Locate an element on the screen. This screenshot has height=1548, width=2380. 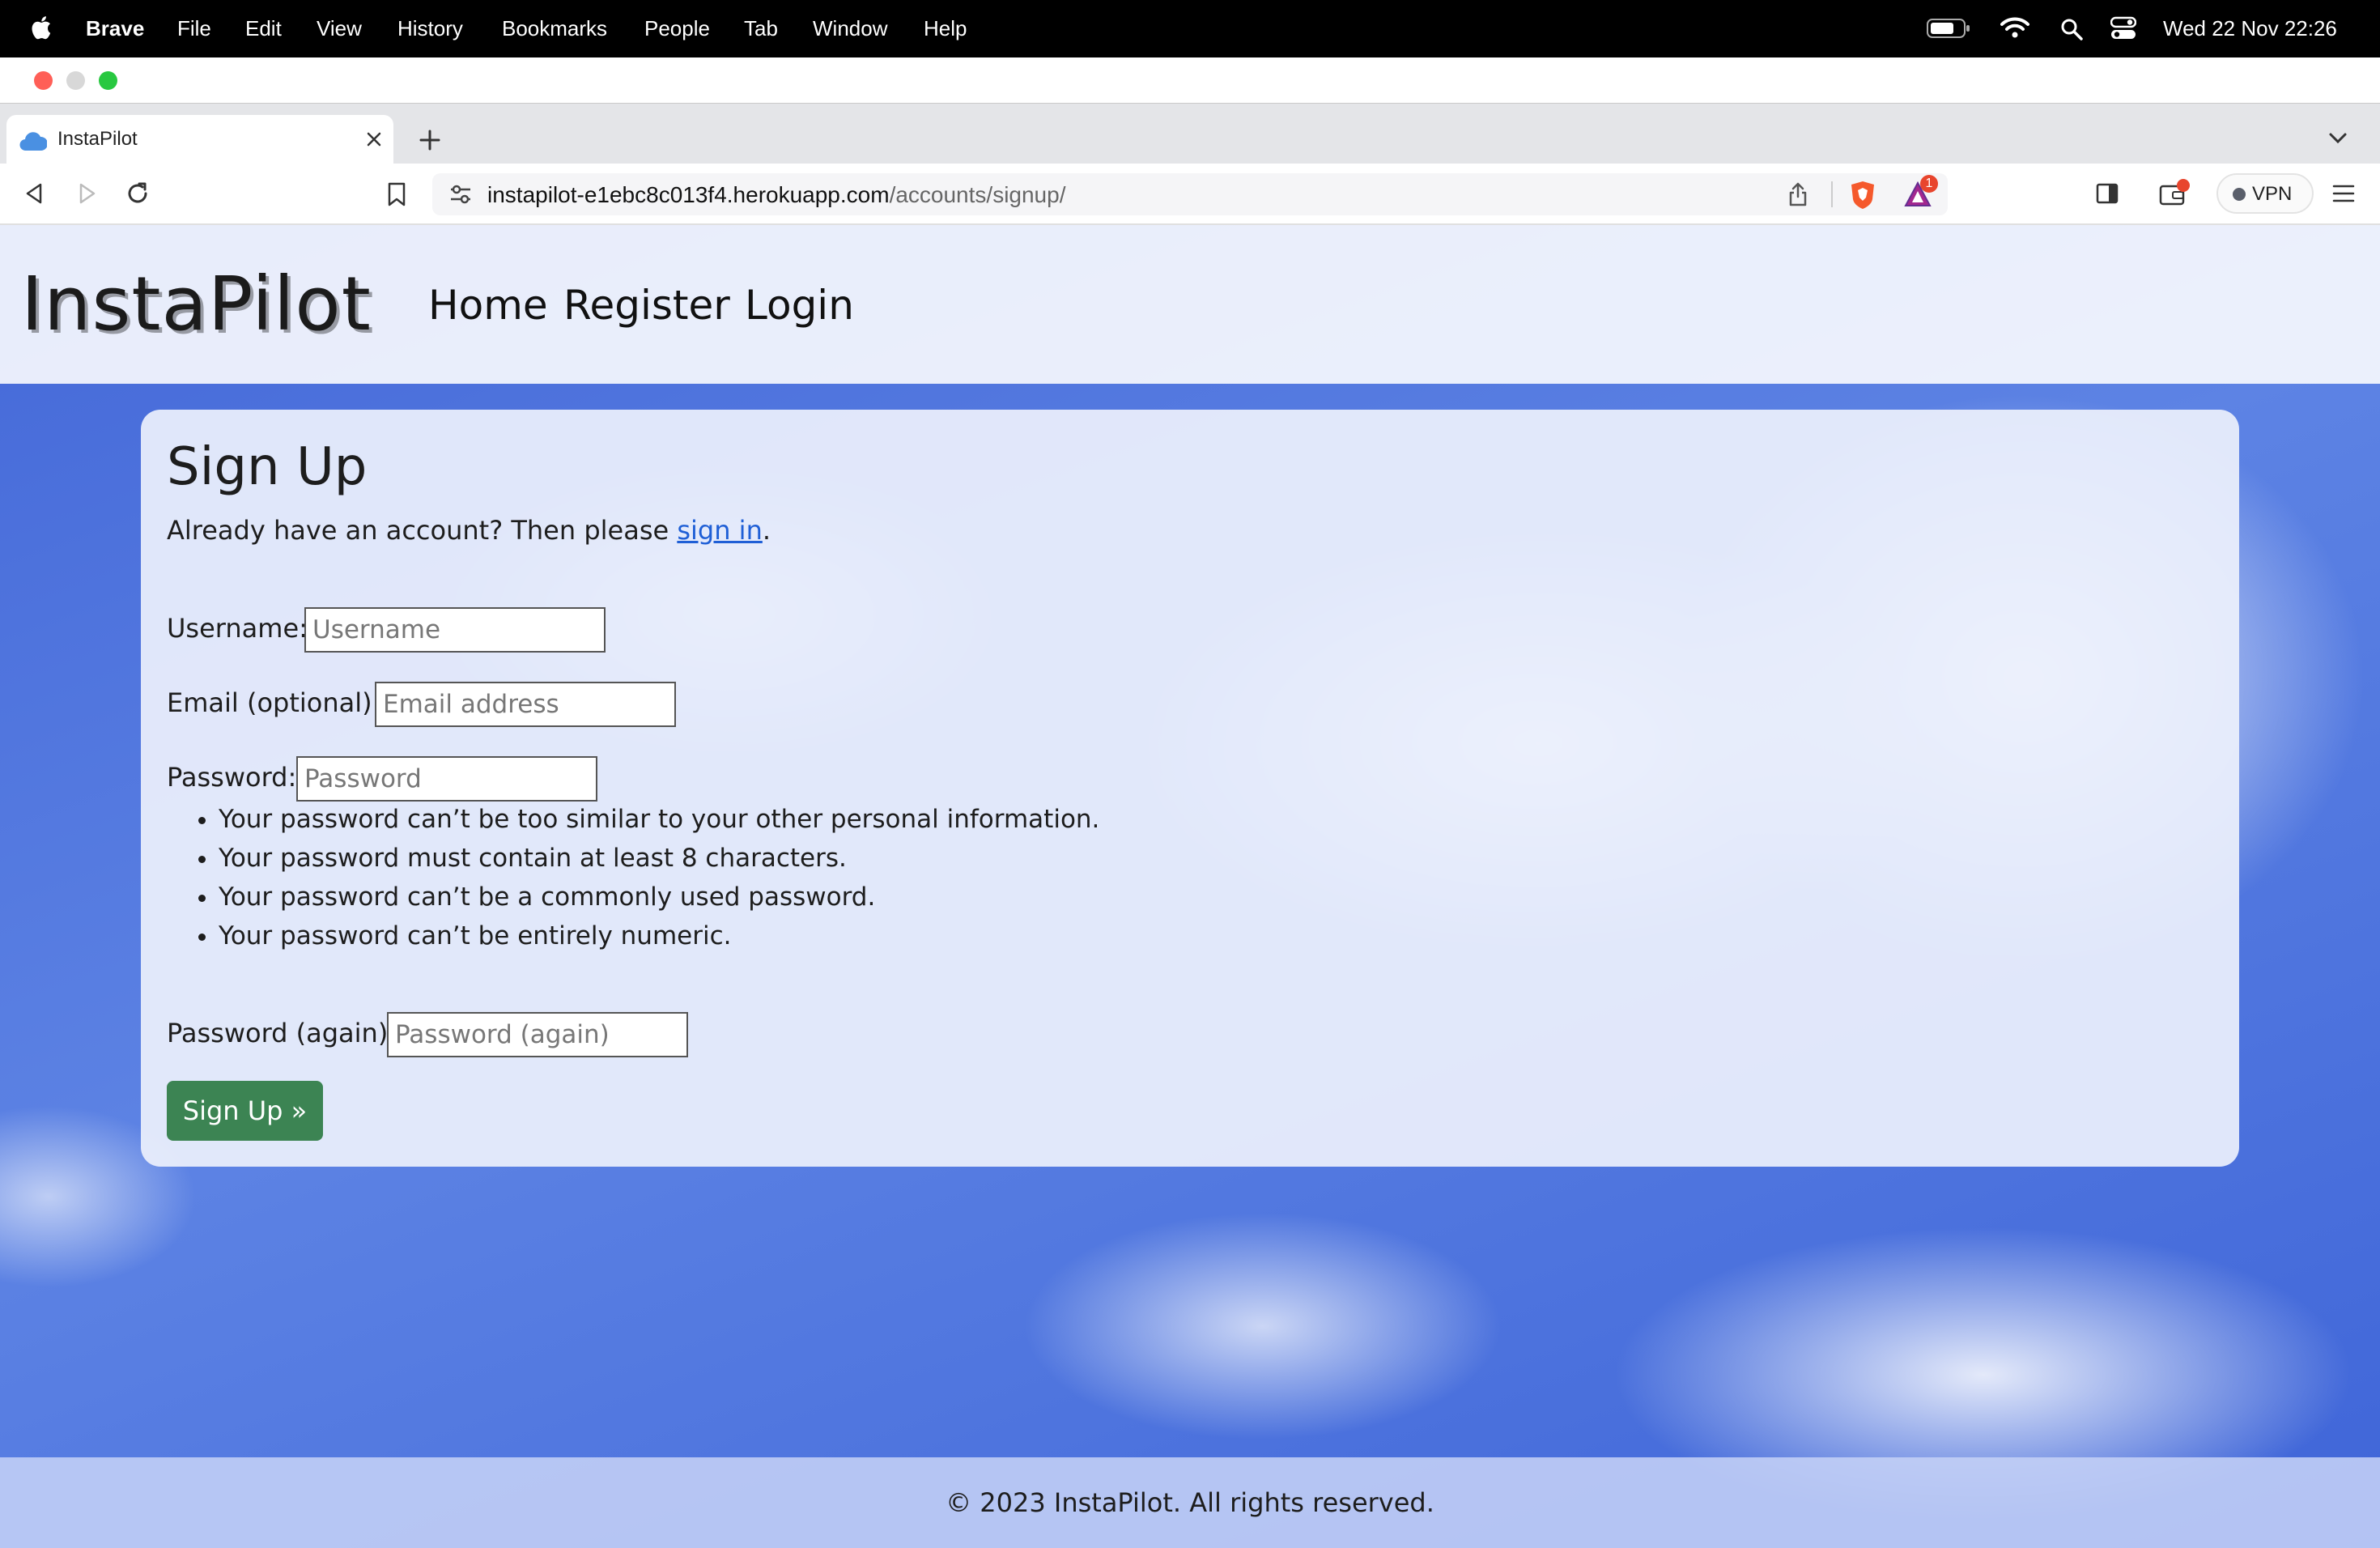
wallet-icon is located at coordinates (2175, 194).